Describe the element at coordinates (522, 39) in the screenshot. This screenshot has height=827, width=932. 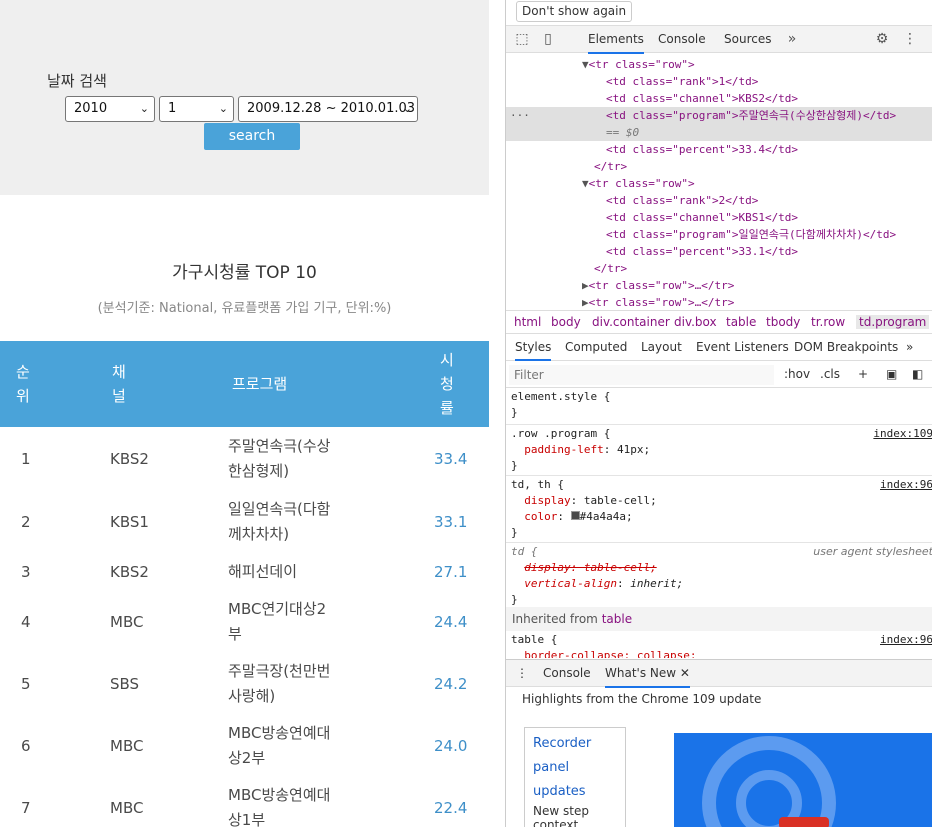
I see `inspect-element-icon: ⬚` at that location.